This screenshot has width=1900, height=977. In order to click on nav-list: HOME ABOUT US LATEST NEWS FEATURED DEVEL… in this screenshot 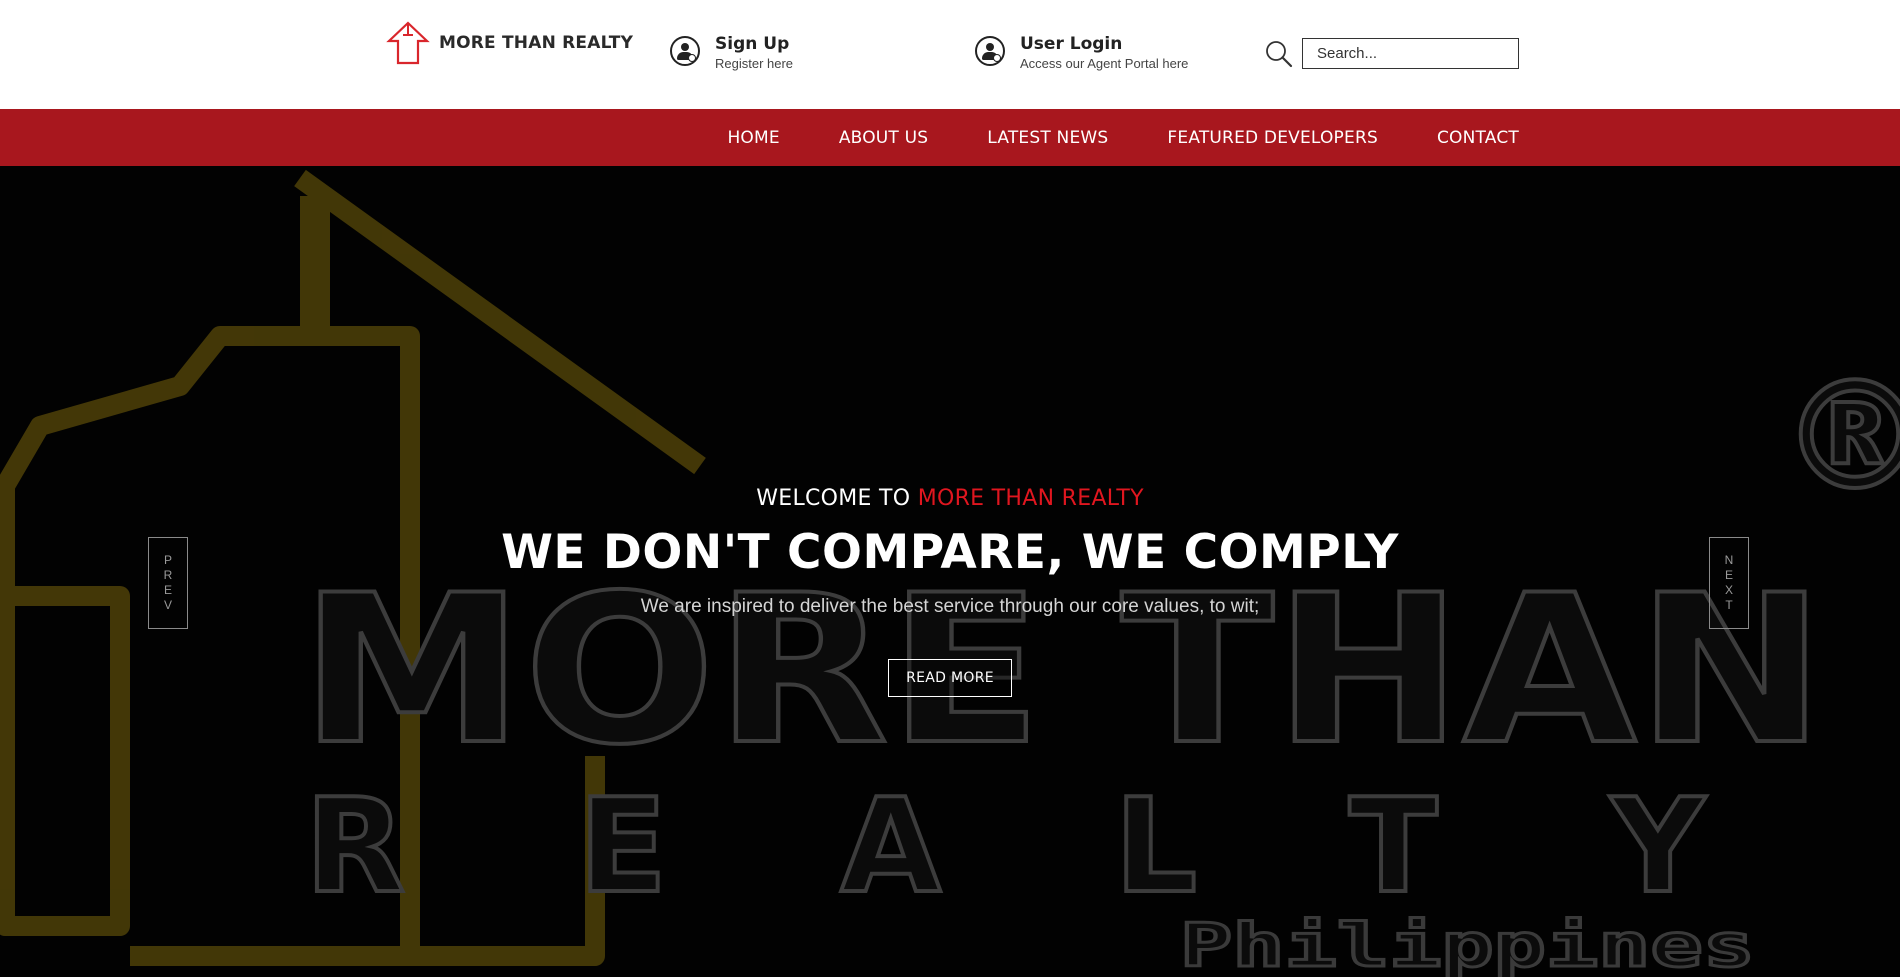, I will do `click(1093, 137)`.